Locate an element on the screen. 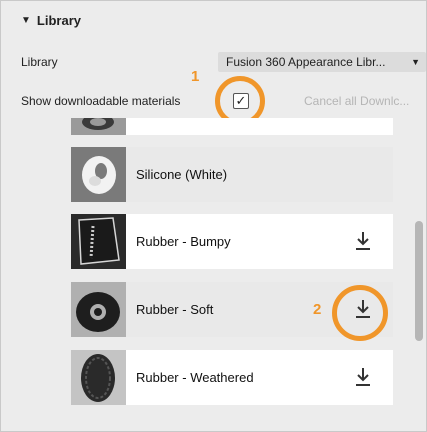 The width and height of the screenshot is (427, 432). material-name: Rubber - Soft is located at coordinates (175, 309).